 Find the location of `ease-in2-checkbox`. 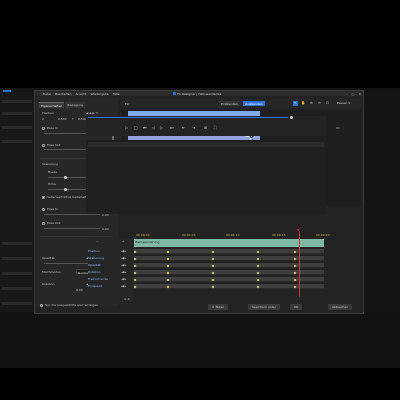

ease-in2-checkbox is located at coordinates (43, 209).